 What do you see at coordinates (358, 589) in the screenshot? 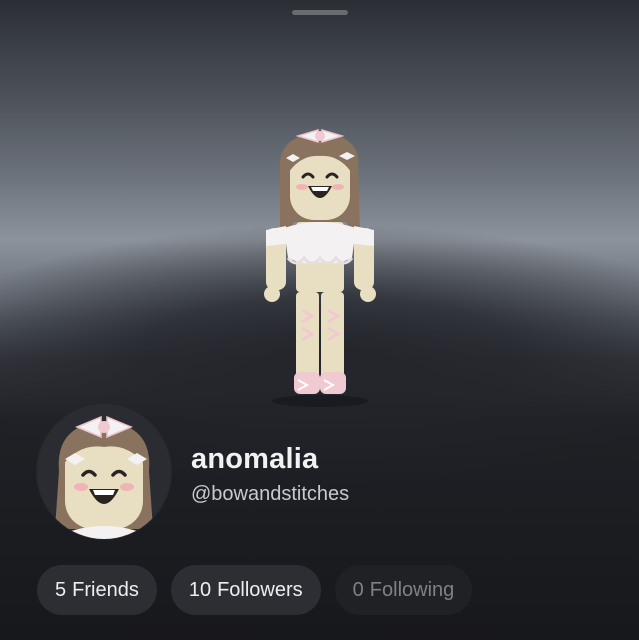
I see `following-count: 0` at bounding box center [358, 589].